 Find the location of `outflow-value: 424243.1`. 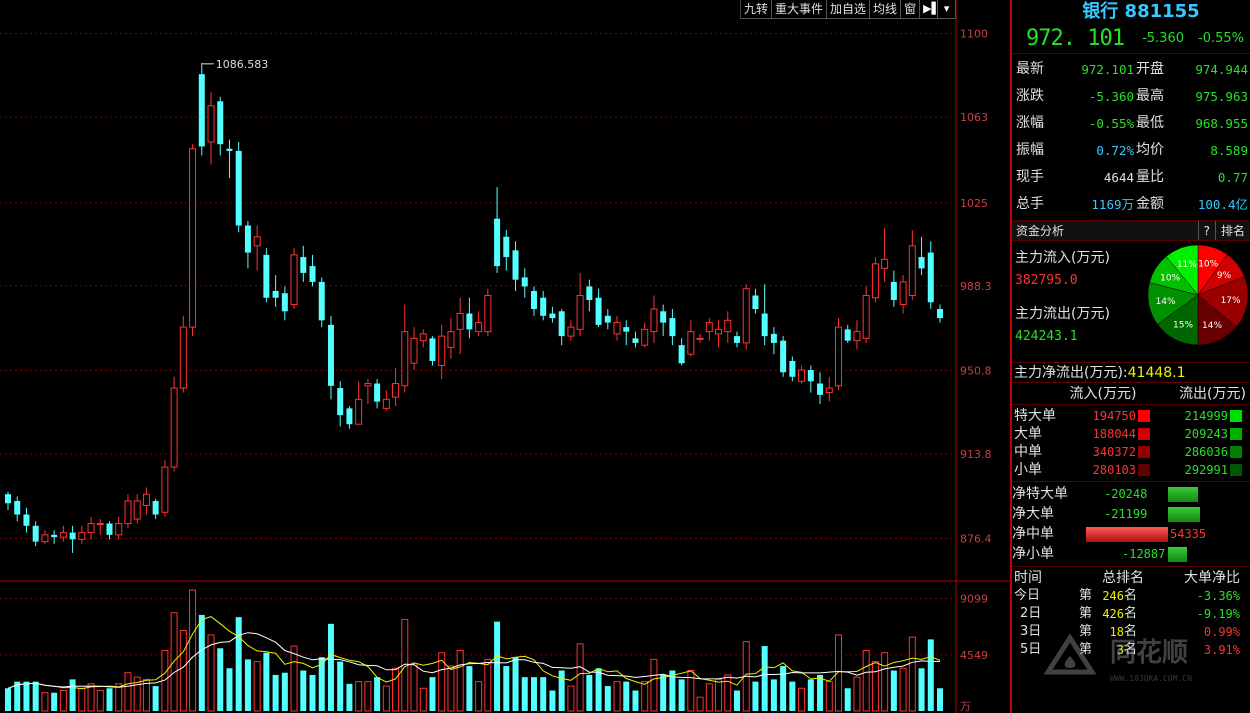

outflow-value: 424243.1 is located at coordinates (1046, 336).